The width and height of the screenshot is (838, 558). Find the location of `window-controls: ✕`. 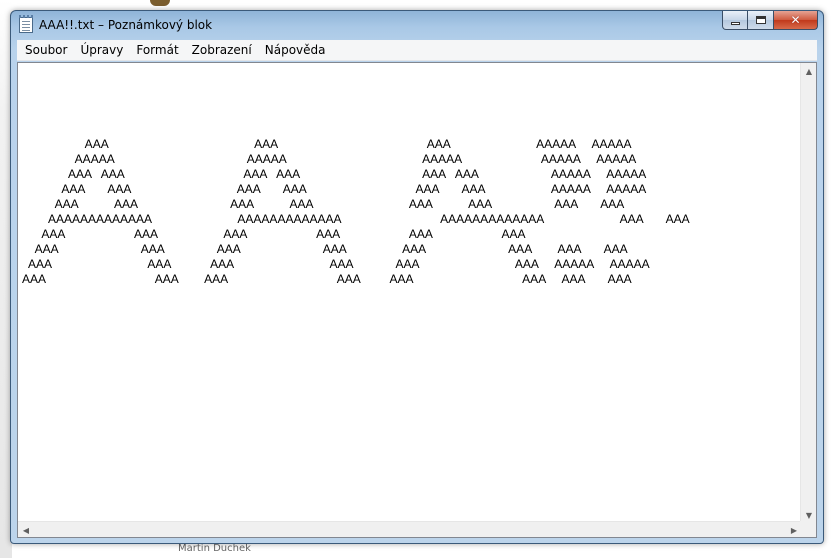

window-controls: ✕ is located at coordinates (770, 21).